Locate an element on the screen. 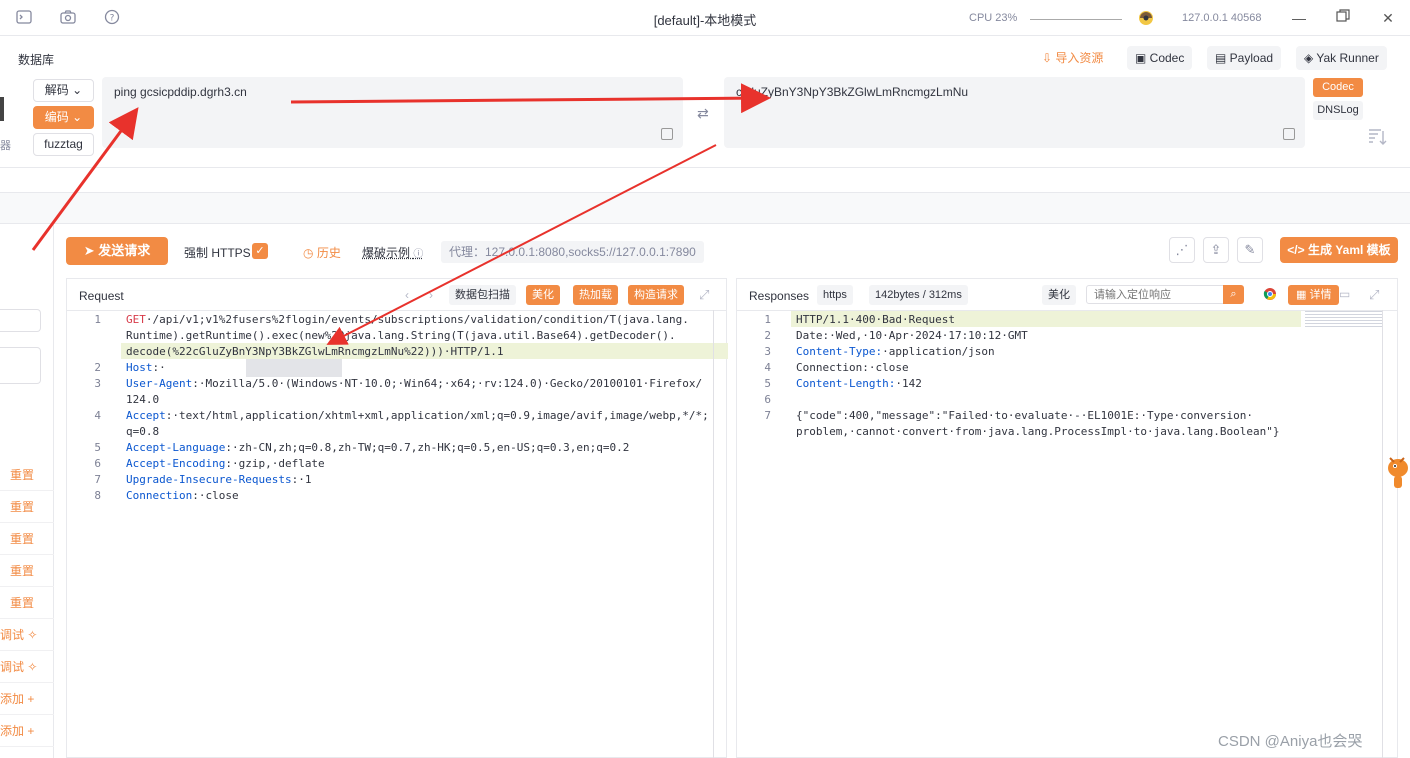 The width and height of the screenshot is (1410, 758). code-line: Accept-Encoding:·gzip,·deflate is located at coordinates (225, 463).